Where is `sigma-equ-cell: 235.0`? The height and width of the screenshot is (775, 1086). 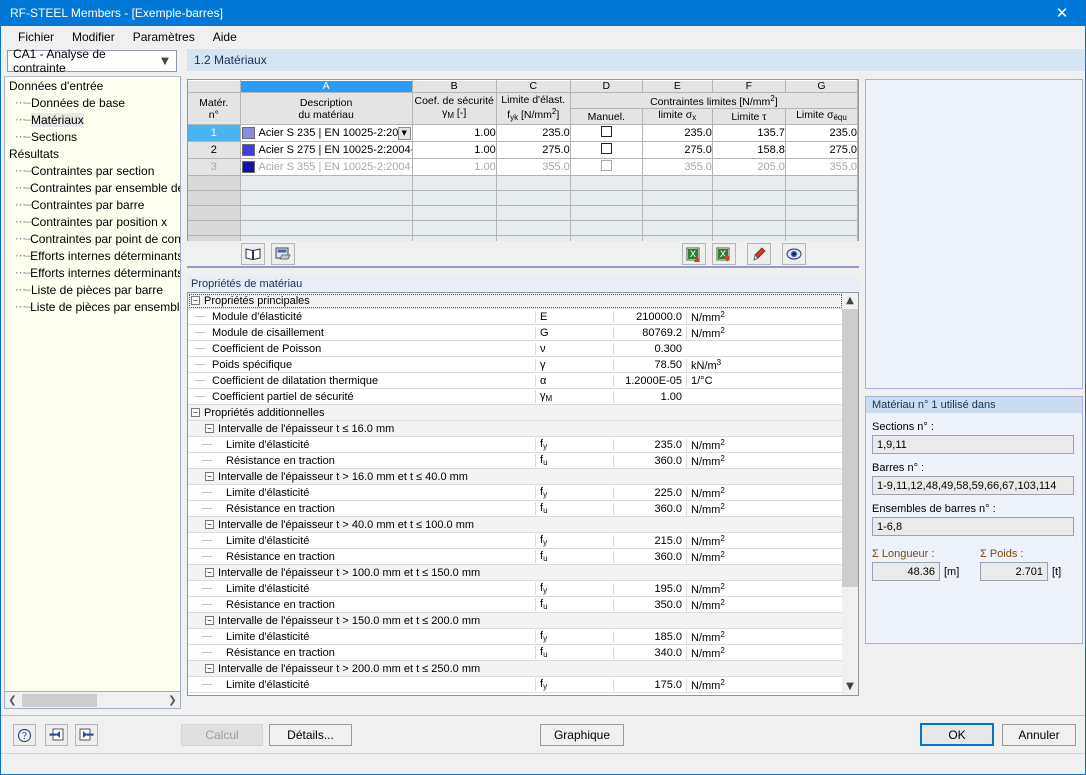
sigma-equ-cell: 235.0 is located at coordinates (821, 133).